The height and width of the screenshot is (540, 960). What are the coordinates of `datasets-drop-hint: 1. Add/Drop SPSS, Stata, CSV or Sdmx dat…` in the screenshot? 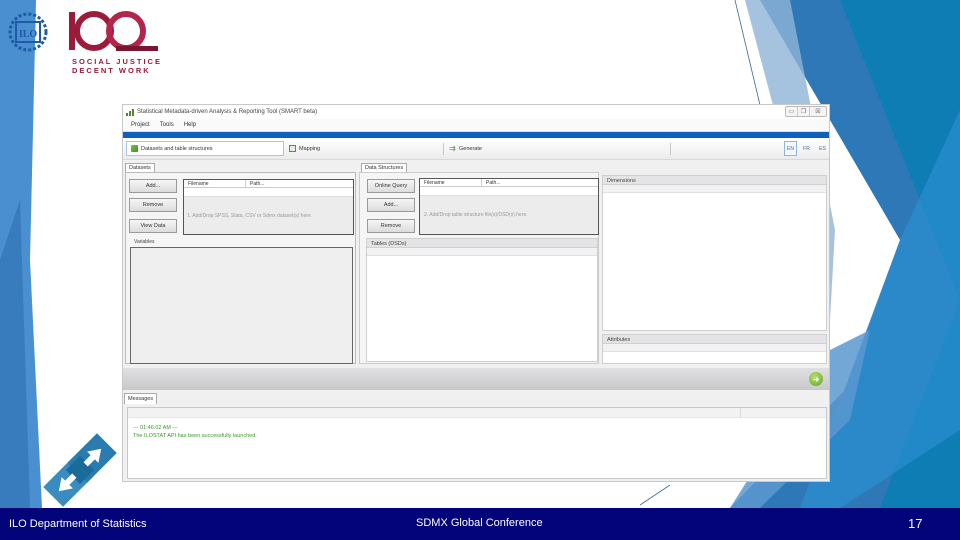 It's located at (250, 216).